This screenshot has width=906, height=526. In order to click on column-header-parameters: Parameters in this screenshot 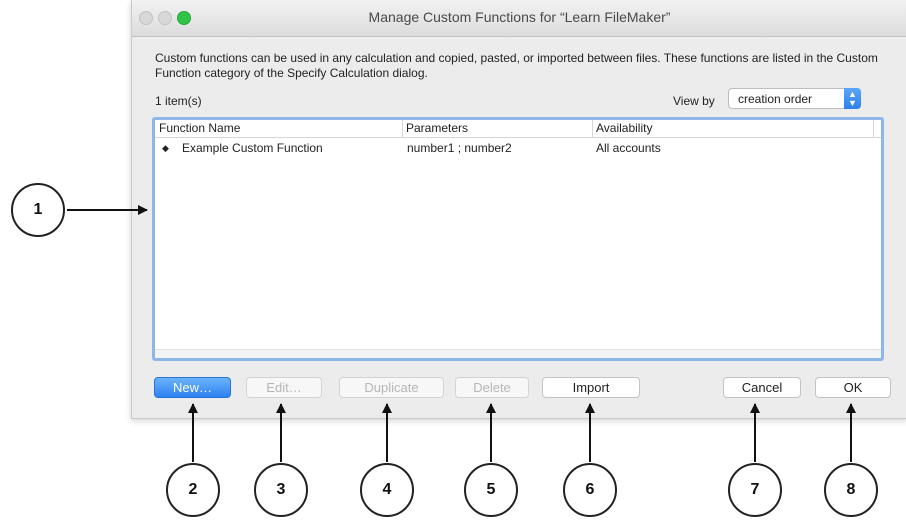, I will do `click(435, 128)`.